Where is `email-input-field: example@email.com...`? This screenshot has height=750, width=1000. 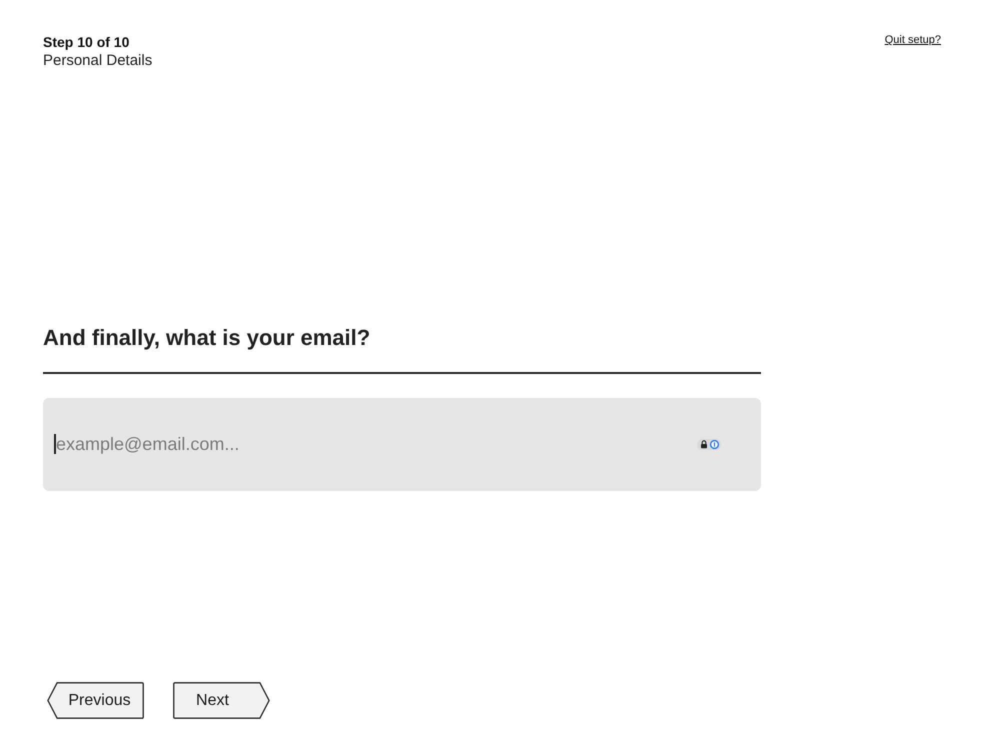 email-input-field: example@email.com... is located at coordinates (402, 444).